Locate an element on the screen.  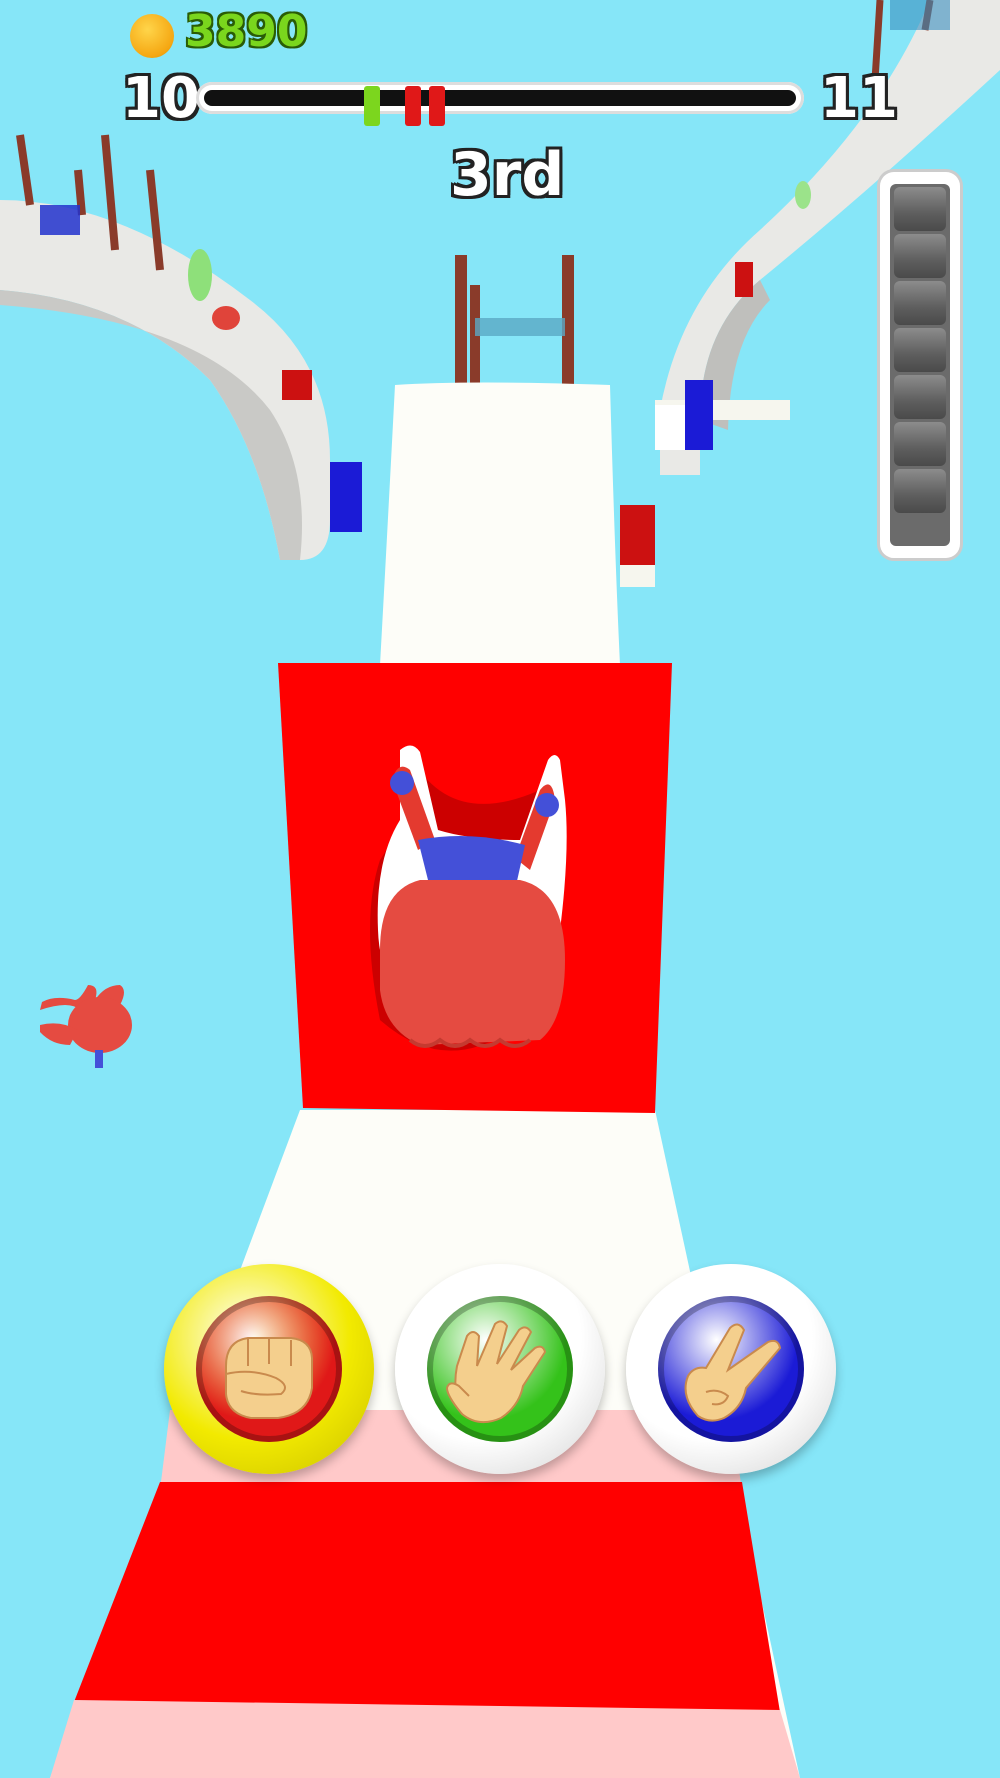
progress-bar-track is located at coordinates (500, 106).